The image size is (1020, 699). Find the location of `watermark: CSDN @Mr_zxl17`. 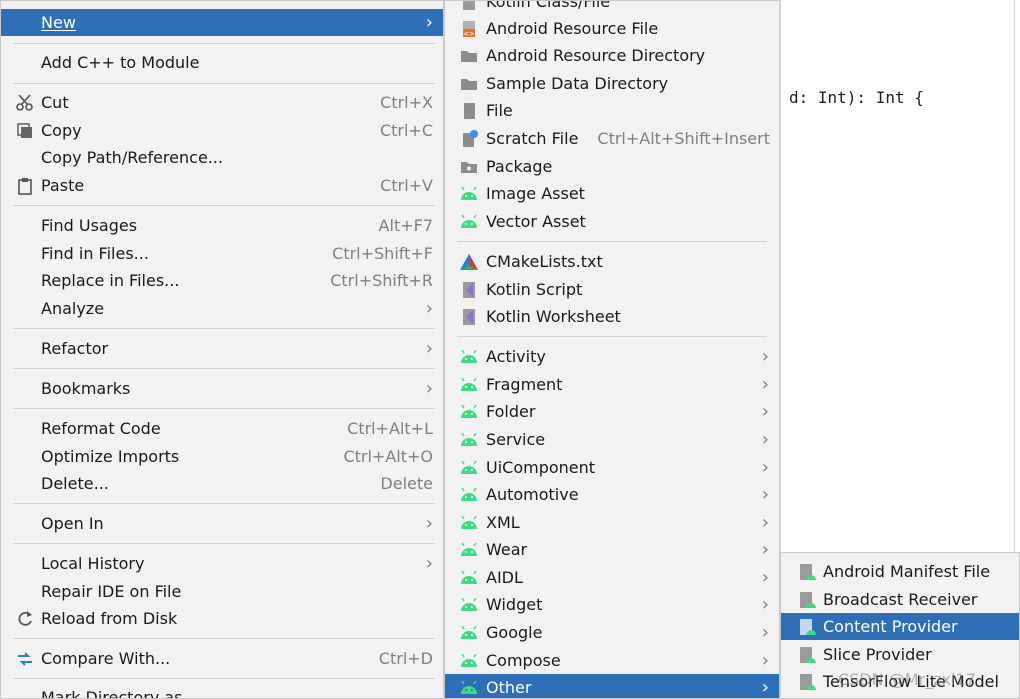

watermark: CSDN @Mr_zxl17 is located at coordinates (907, 679).